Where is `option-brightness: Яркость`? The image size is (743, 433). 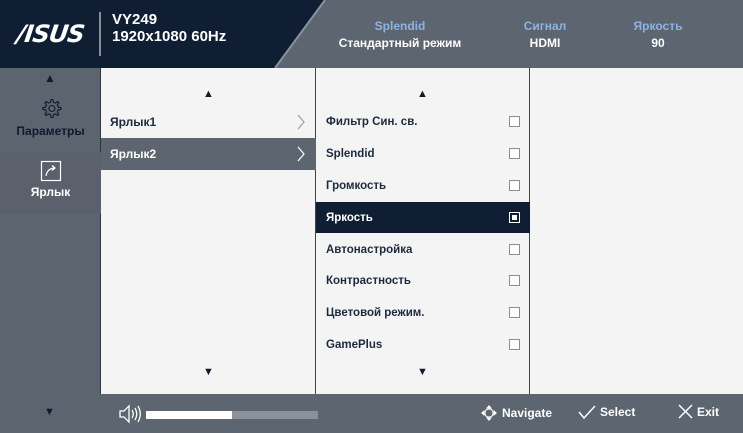 option-brightness: Яркость is located at coordinates (423, 217).